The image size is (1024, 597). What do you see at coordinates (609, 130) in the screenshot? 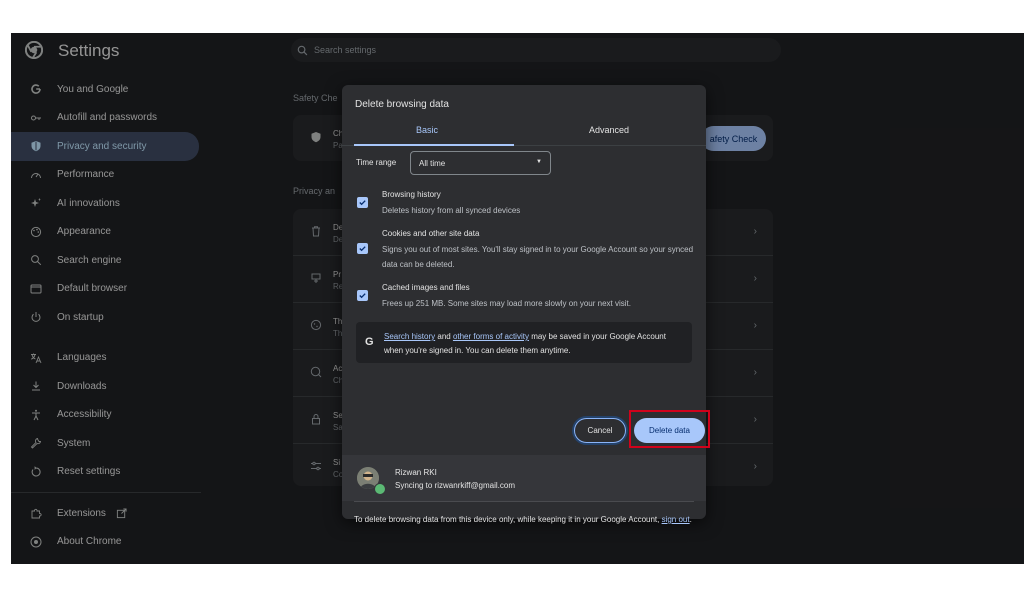
I see `tab-advanced: Advanced` at bounding box center [609, 130].